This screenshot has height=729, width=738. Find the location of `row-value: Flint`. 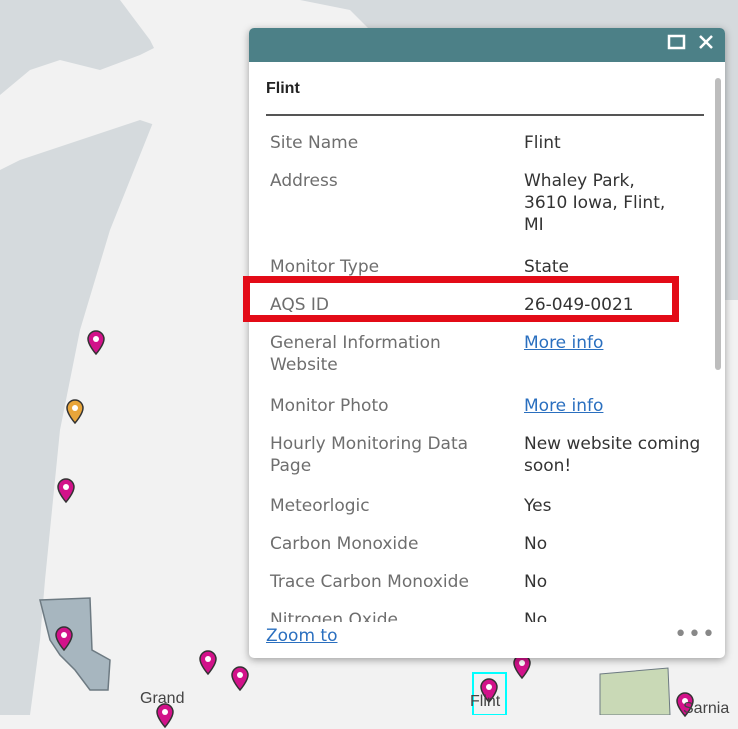

row-value: Flint is located at coordinates (542, 143).